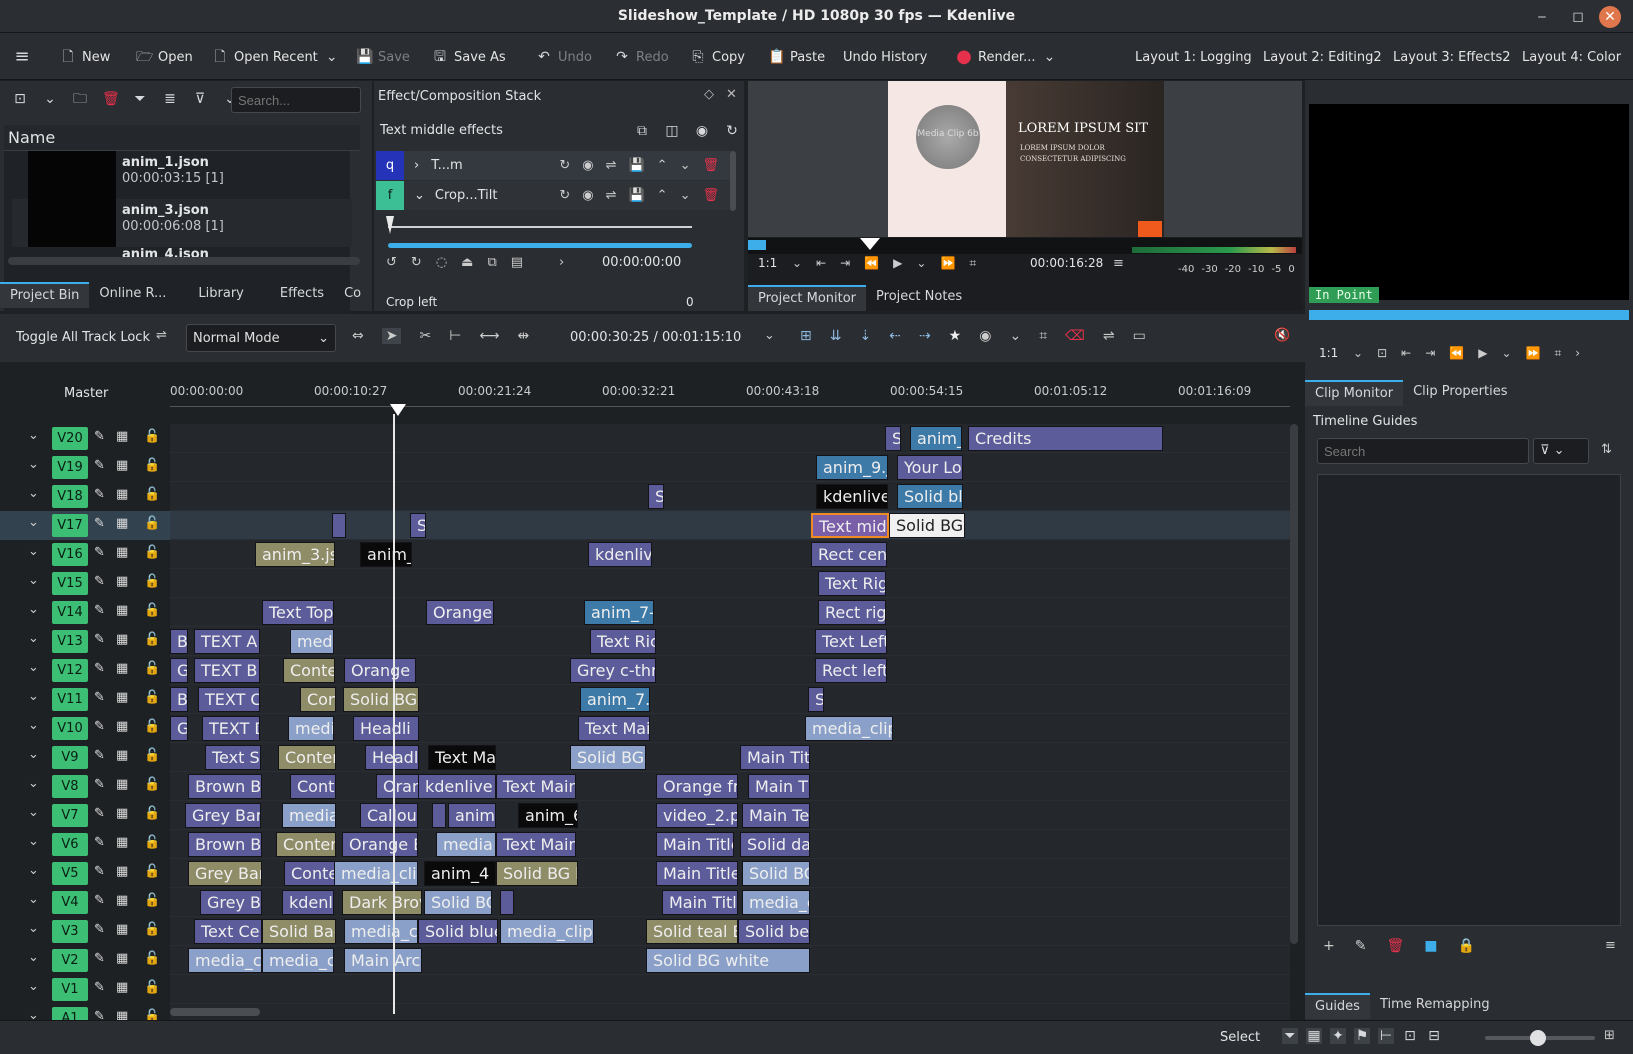 This screenshot has height=1054, width=1633. Describe the element at coordinates (561, 262) in the screenshot. I see `next-icon: ›` at that location.